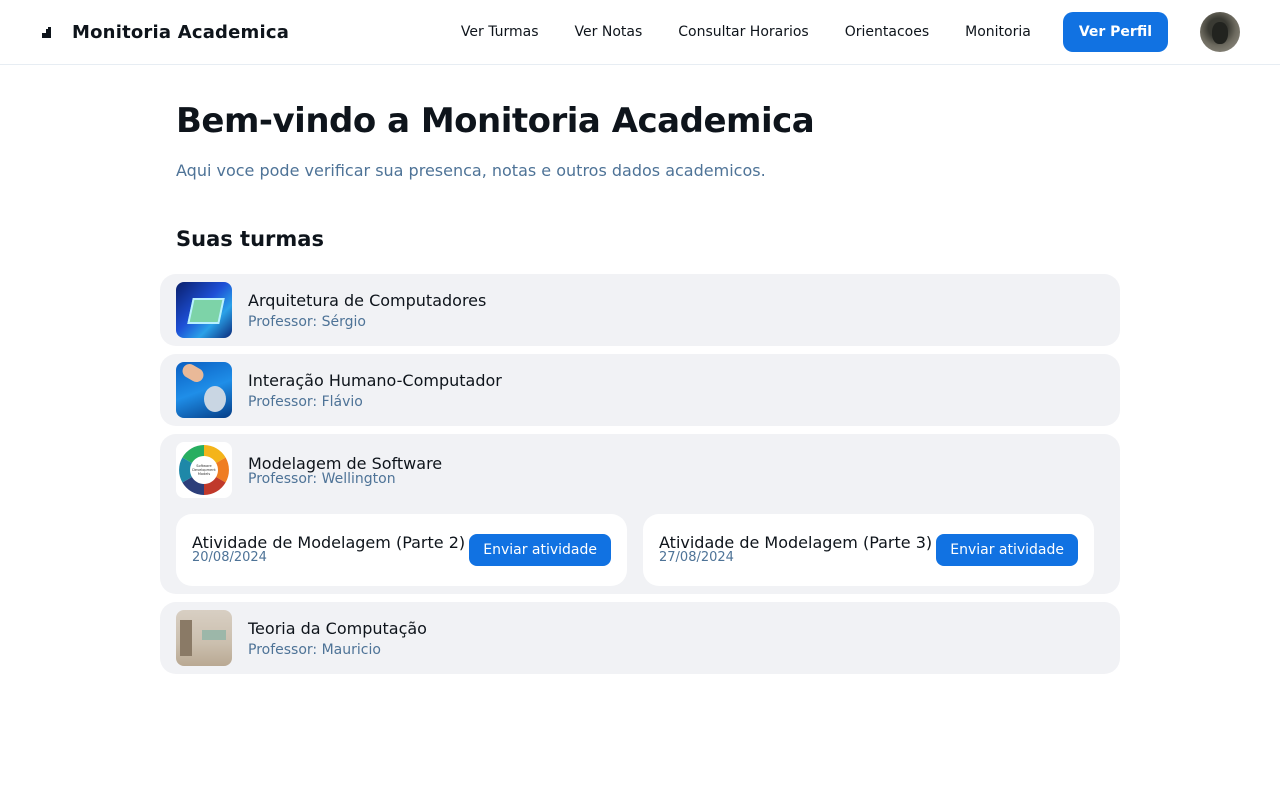  What do you see at coordinates (796, 542) in the screenshot?
I see `activity-name: Atividade de Modelagem (Parte 3)` at bounding box center [796, 542].